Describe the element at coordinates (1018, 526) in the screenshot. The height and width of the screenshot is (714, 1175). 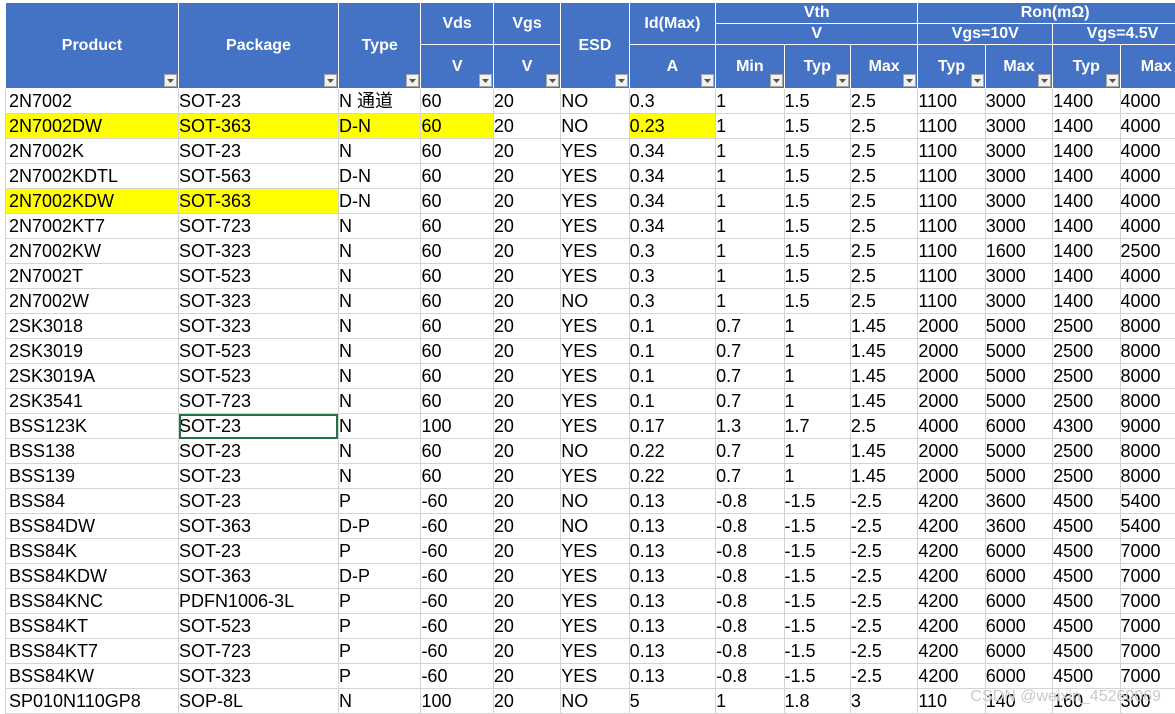
I see `cell-ron10-max: 3600` at that location.